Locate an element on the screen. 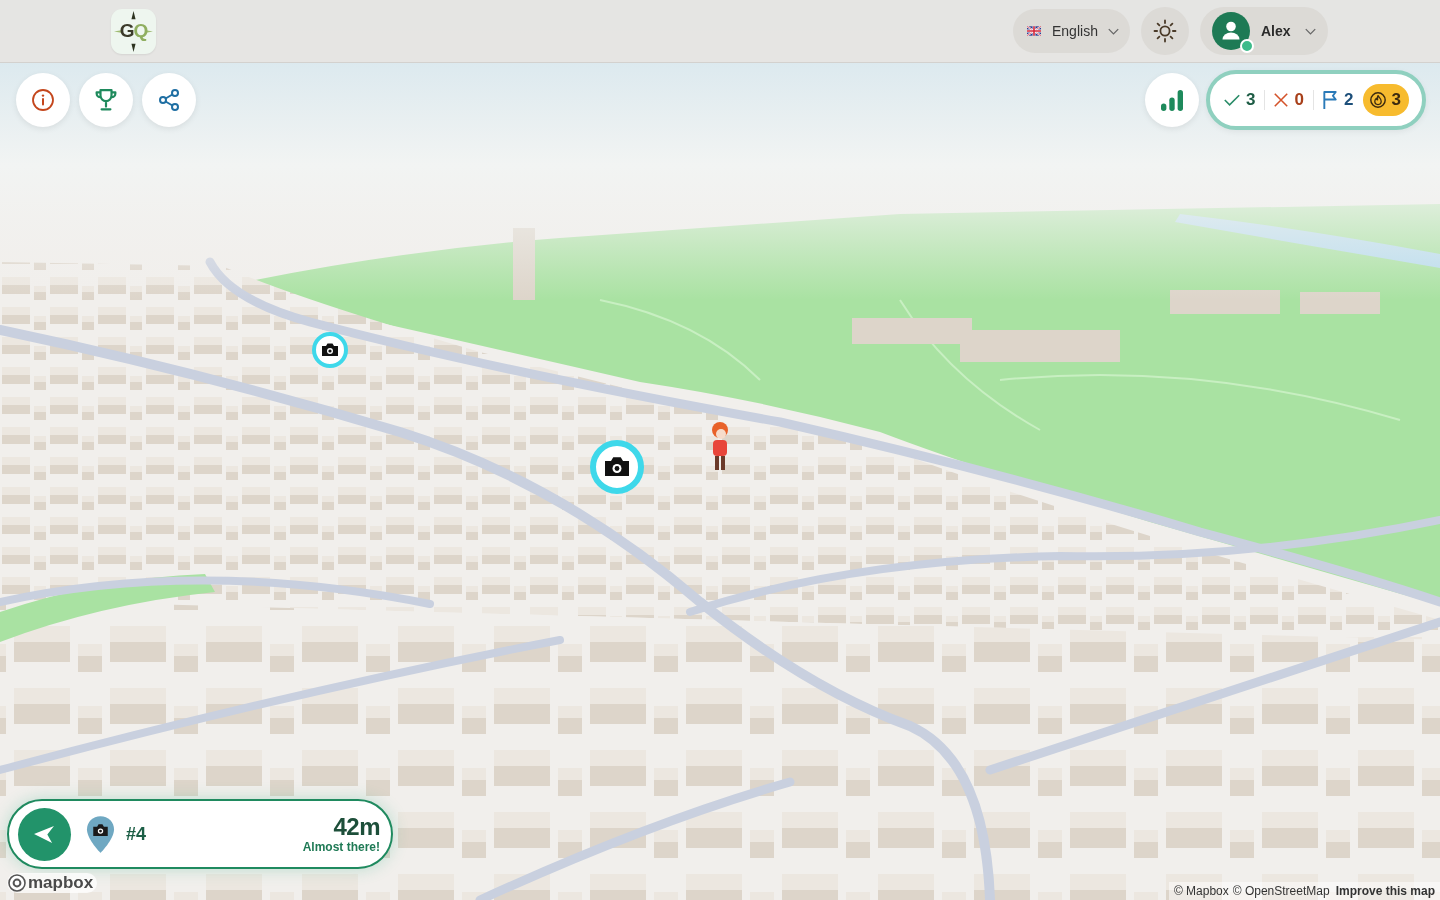 This screenshot has height=900, width=1440. target-distance: 42m is located at coordinates (356, 826).